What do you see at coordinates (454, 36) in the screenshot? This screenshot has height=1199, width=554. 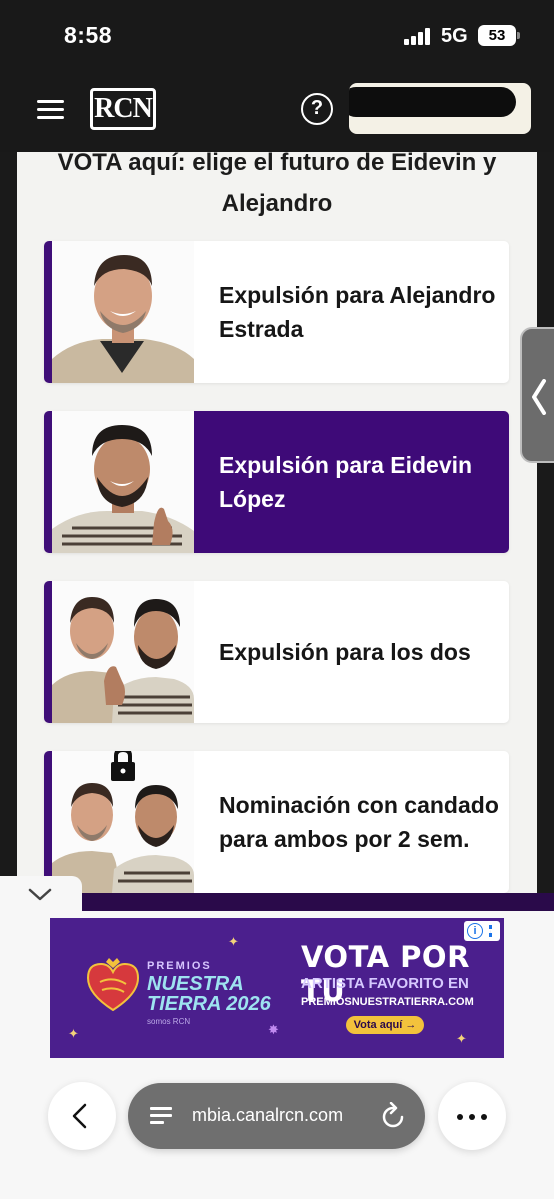 I see `network-type: 5G` at bounding box center [454, 36].